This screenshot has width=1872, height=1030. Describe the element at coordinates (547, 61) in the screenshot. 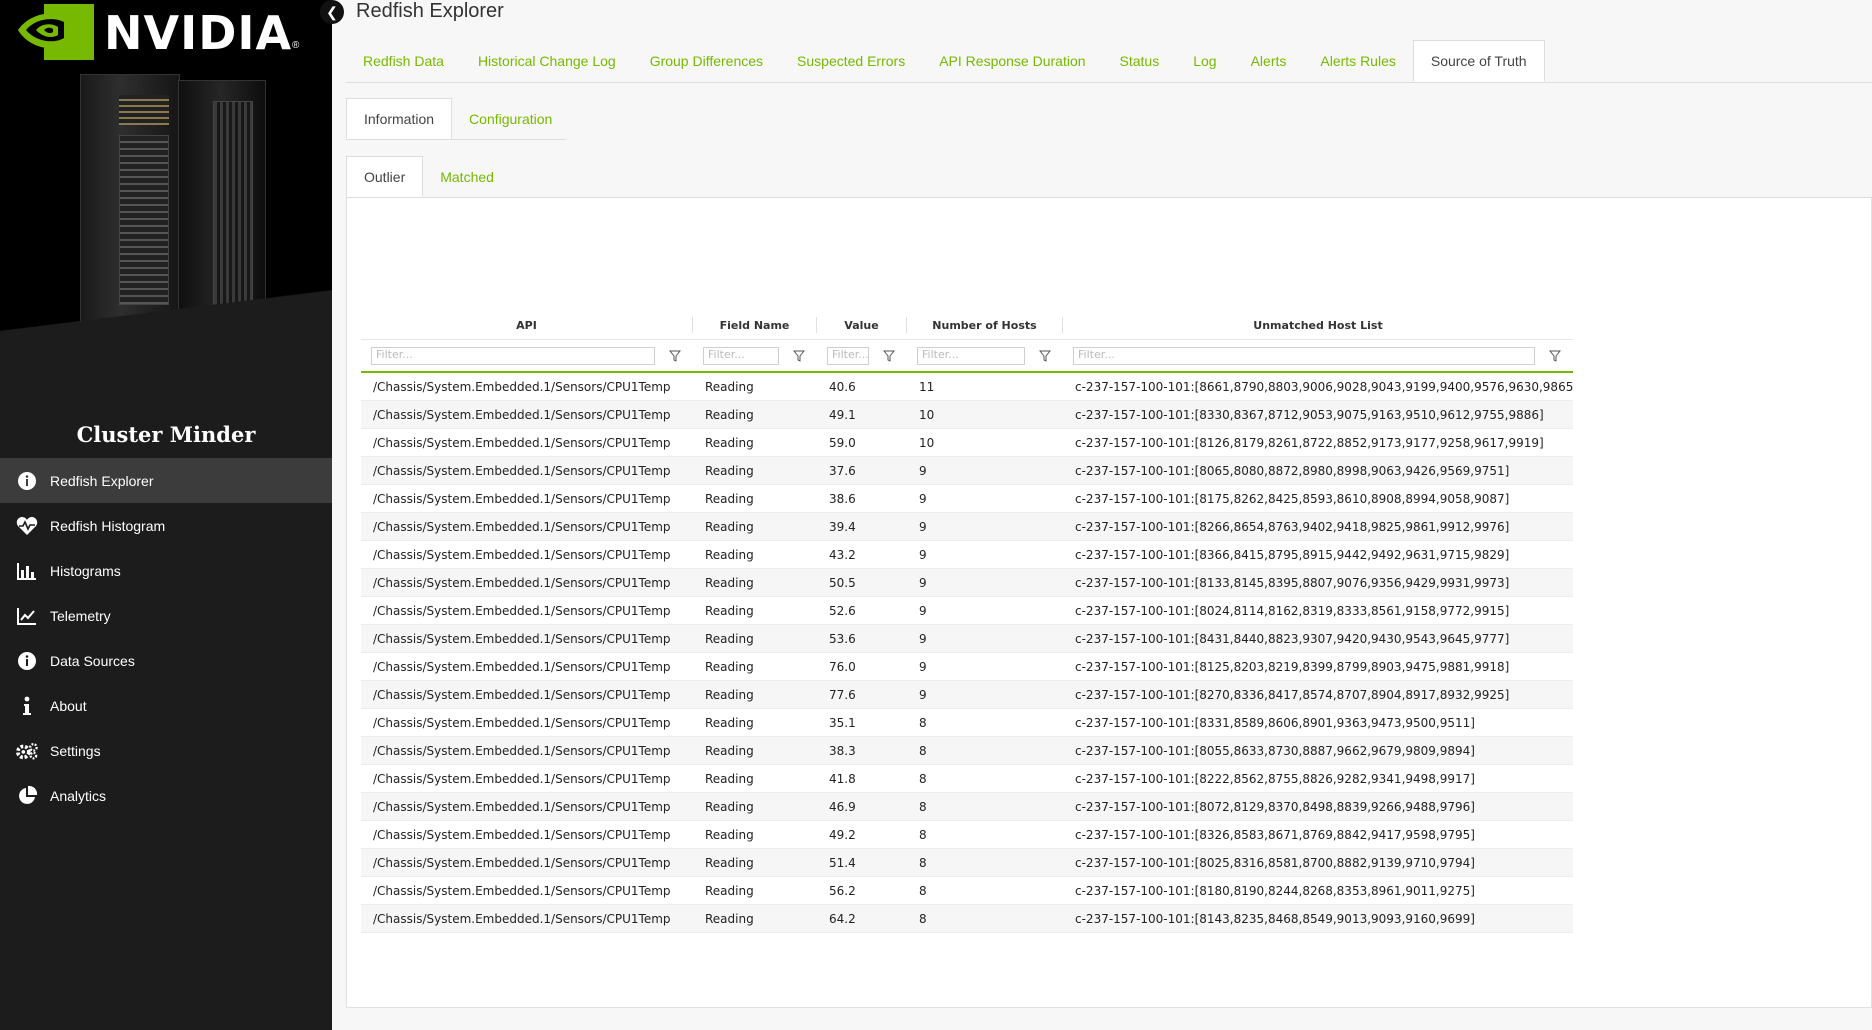

I see `tab-historical-change-log: Historical Change Log` at that location.